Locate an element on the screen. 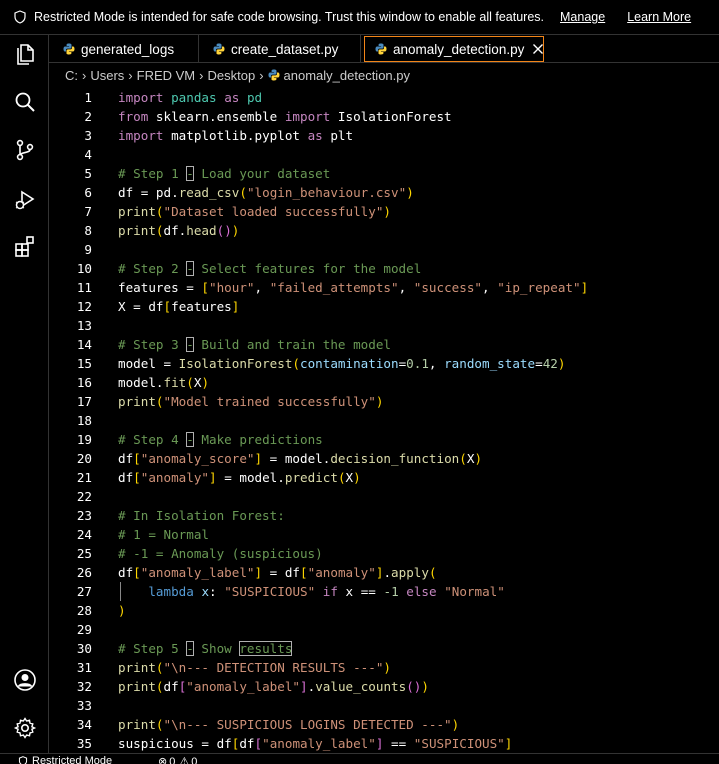 The width and height of the screenshot is (719, 764). code-line: 31 print("\n--- DETECTION RESULTS ---") is located at coordinates (384, 667).